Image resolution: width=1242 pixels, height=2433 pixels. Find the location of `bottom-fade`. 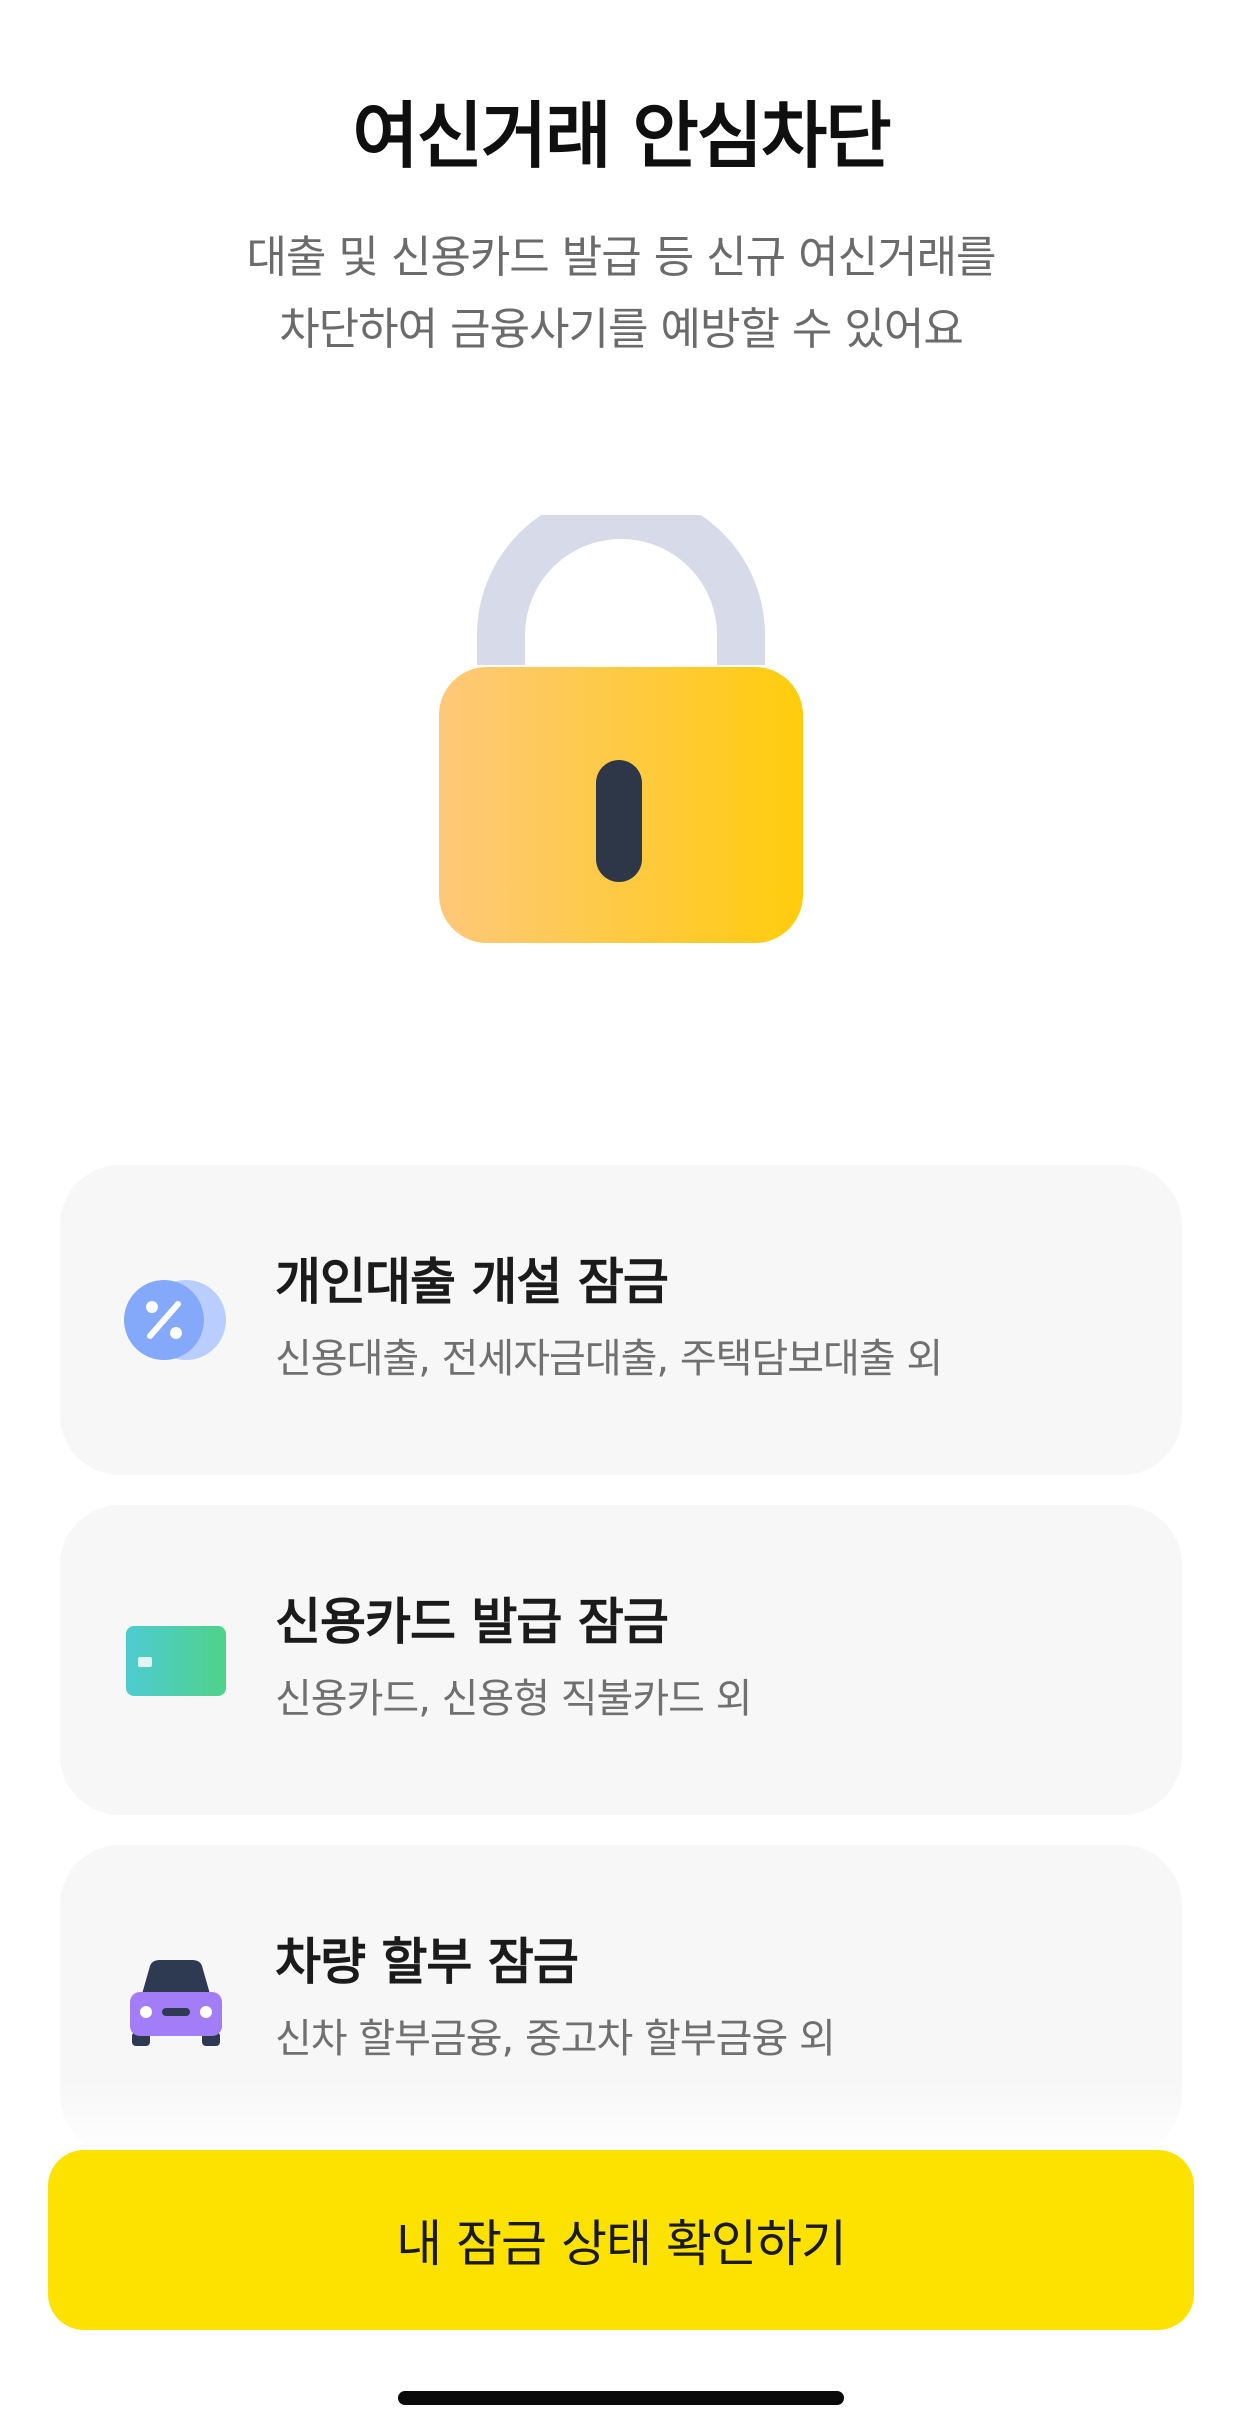

bottom-fade is located at coordinates (621, 2120).